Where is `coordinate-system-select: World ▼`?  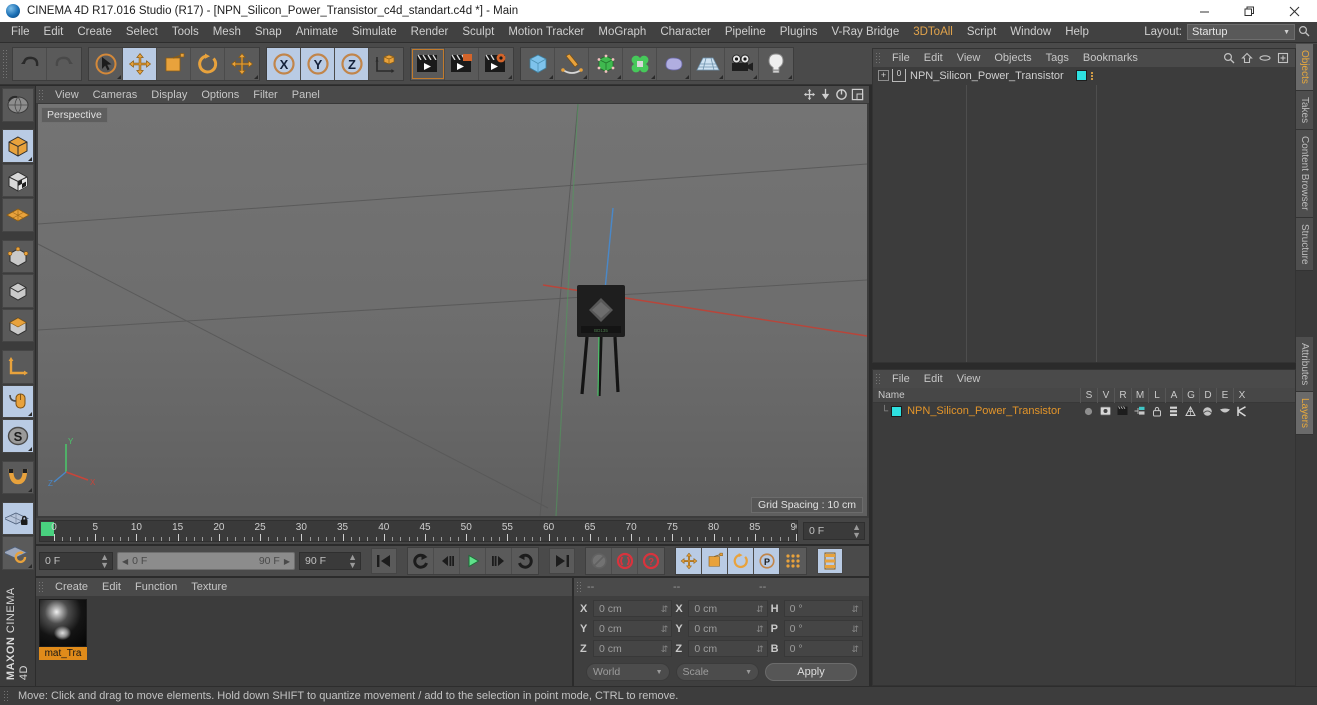
coordinate-system-select: World ▼ is located at coordinates (628, 672).